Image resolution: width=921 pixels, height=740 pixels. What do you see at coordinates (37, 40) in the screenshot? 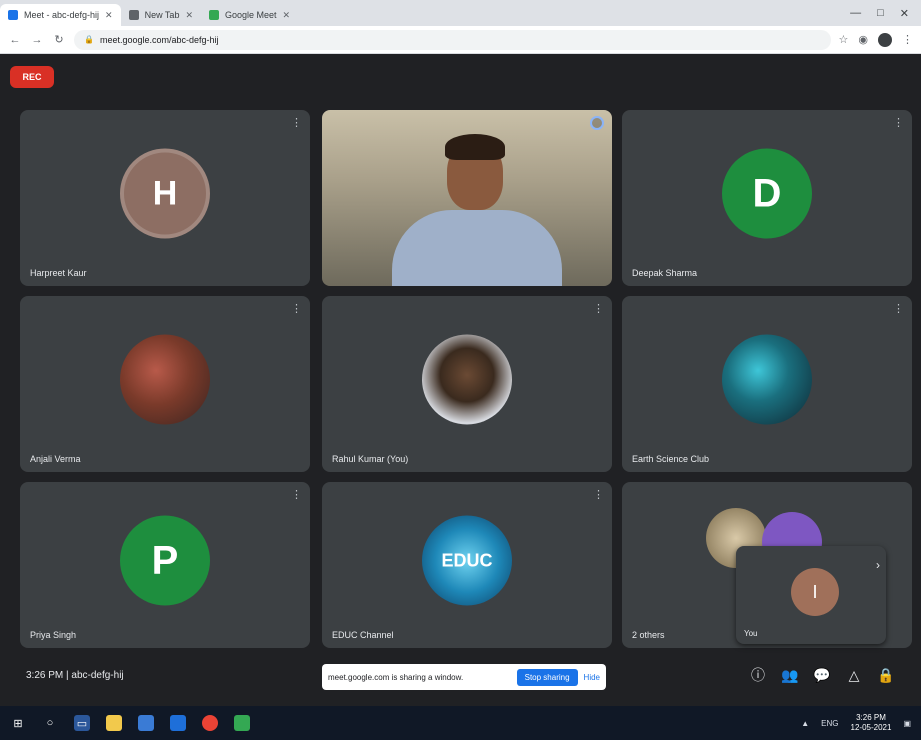
I see `forward-icon: →` at bounding box center [37, 40].